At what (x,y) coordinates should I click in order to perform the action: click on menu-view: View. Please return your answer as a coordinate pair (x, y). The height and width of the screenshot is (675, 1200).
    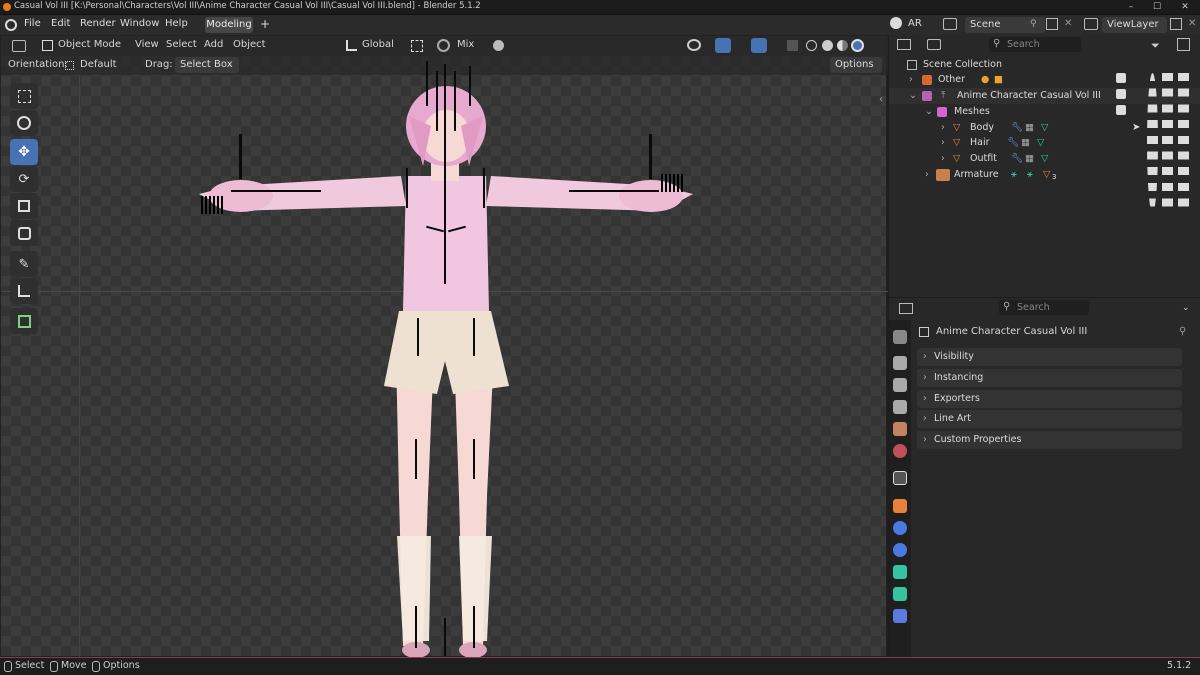
    Looking at the image, I should click on (147, 44).